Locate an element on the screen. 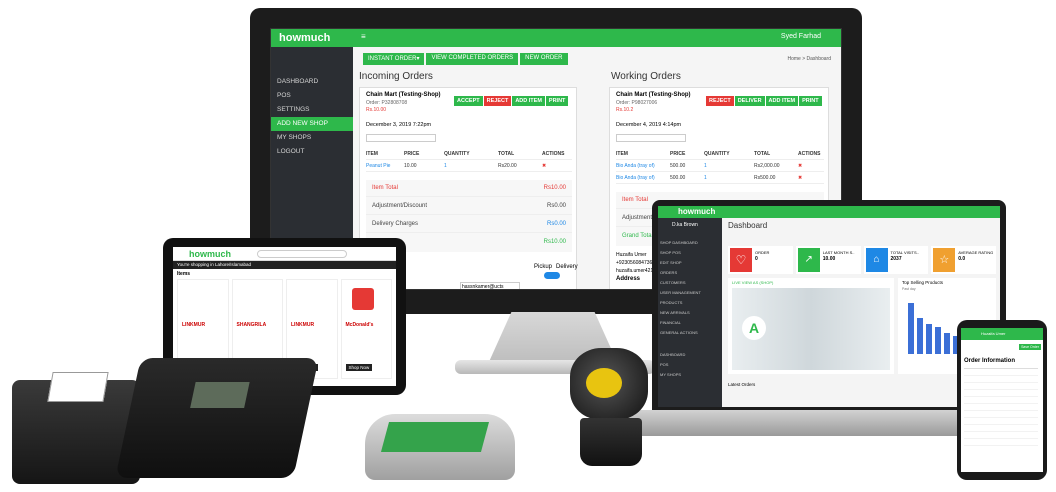 This screenshot has width=1056, height=492. pos-terminal-screen is located at coordinates (435, 437).